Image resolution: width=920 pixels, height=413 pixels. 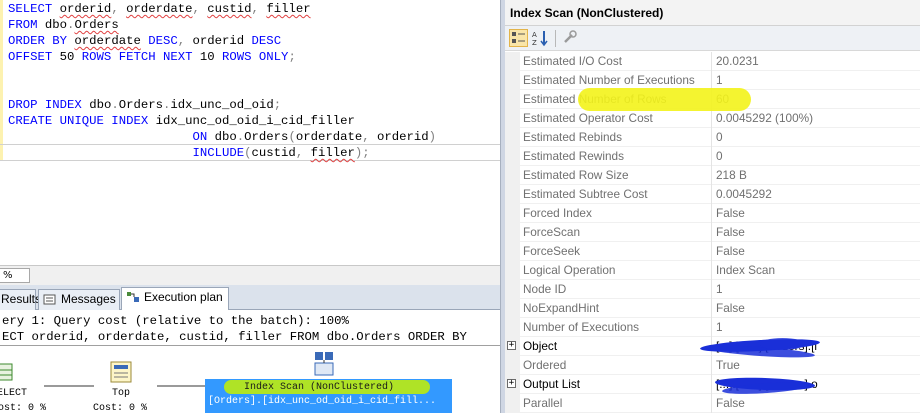 What do you see at coordinates (712, 365) in the screenshot?
I see `property-row: Ordered True` at bounding box center [712, 365].